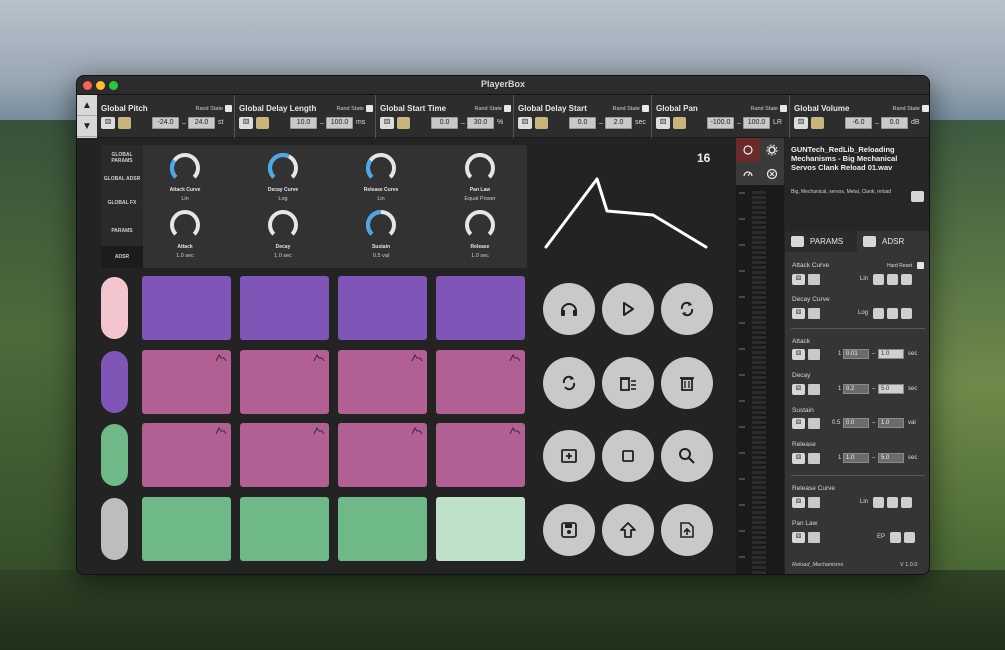 The width and height of the screenshot is (1005, 650). I want to click on export-file-button, so click(687, 530).